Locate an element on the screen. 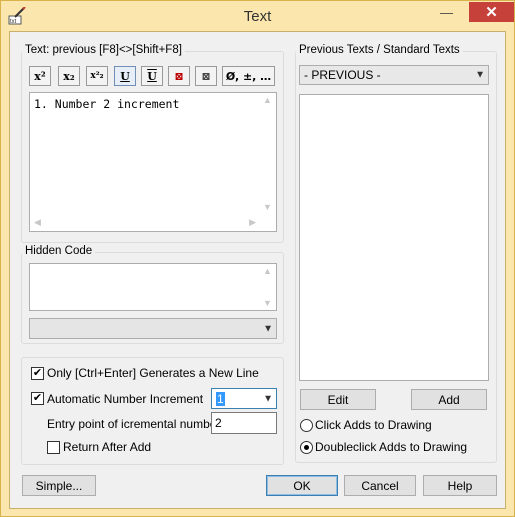 This screenshot has height=517, width=515. ok-button: OK is located at coordinates (302, 485).